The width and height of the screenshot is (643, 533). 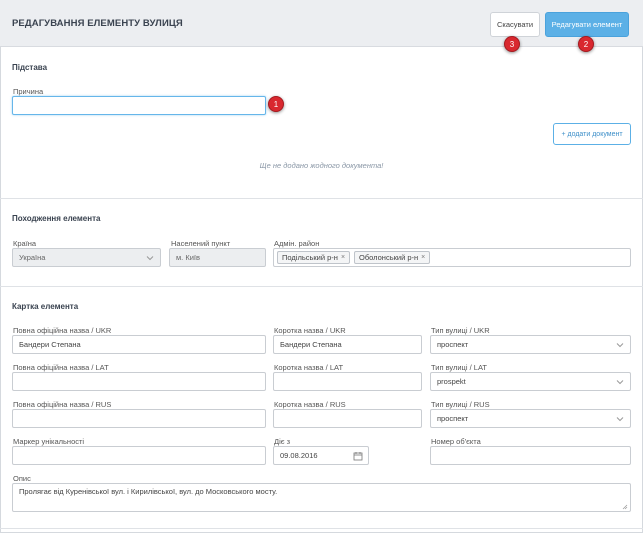 I want to click on short-name-rus-label: Коротка назва / RUS, so click(x=310, y=404).